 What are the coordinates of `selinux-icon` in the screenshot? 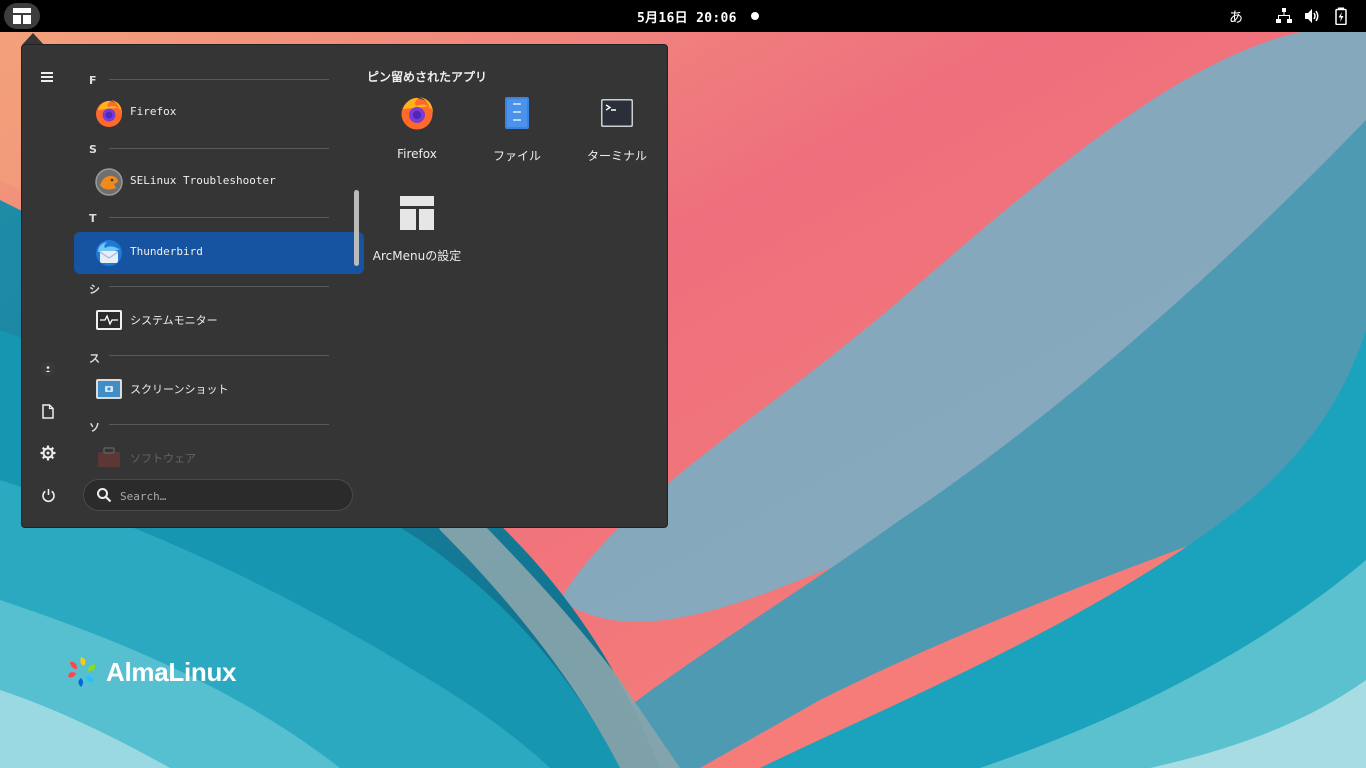 It's located at (109, 182).